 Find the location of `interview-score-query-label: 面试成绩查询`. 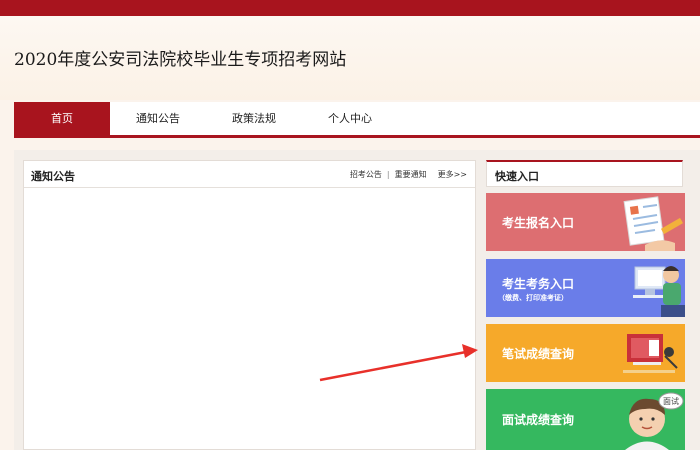

interview-score-query-label: 面试成绩查询 is located at coordinates (538, 420).